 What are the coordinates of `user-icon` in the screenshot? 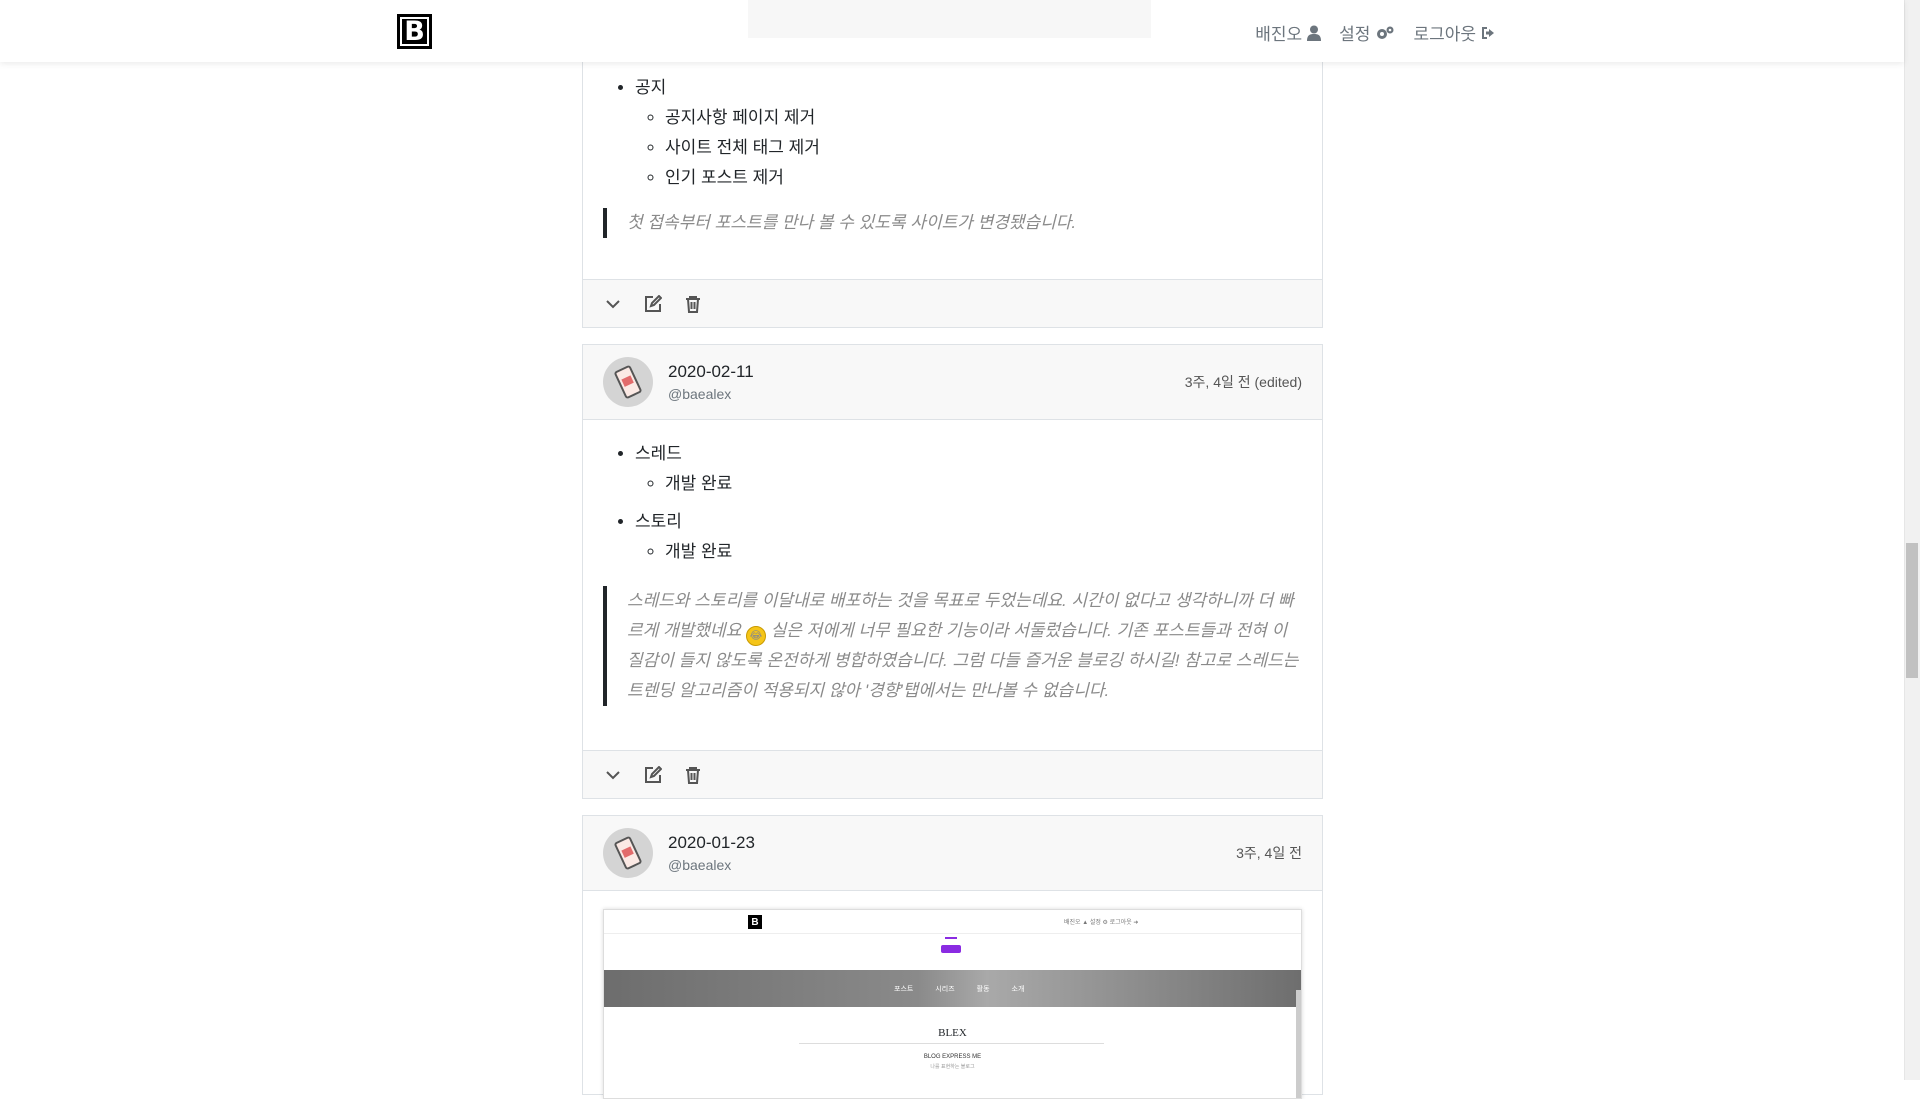 It's located at (1314, 33).